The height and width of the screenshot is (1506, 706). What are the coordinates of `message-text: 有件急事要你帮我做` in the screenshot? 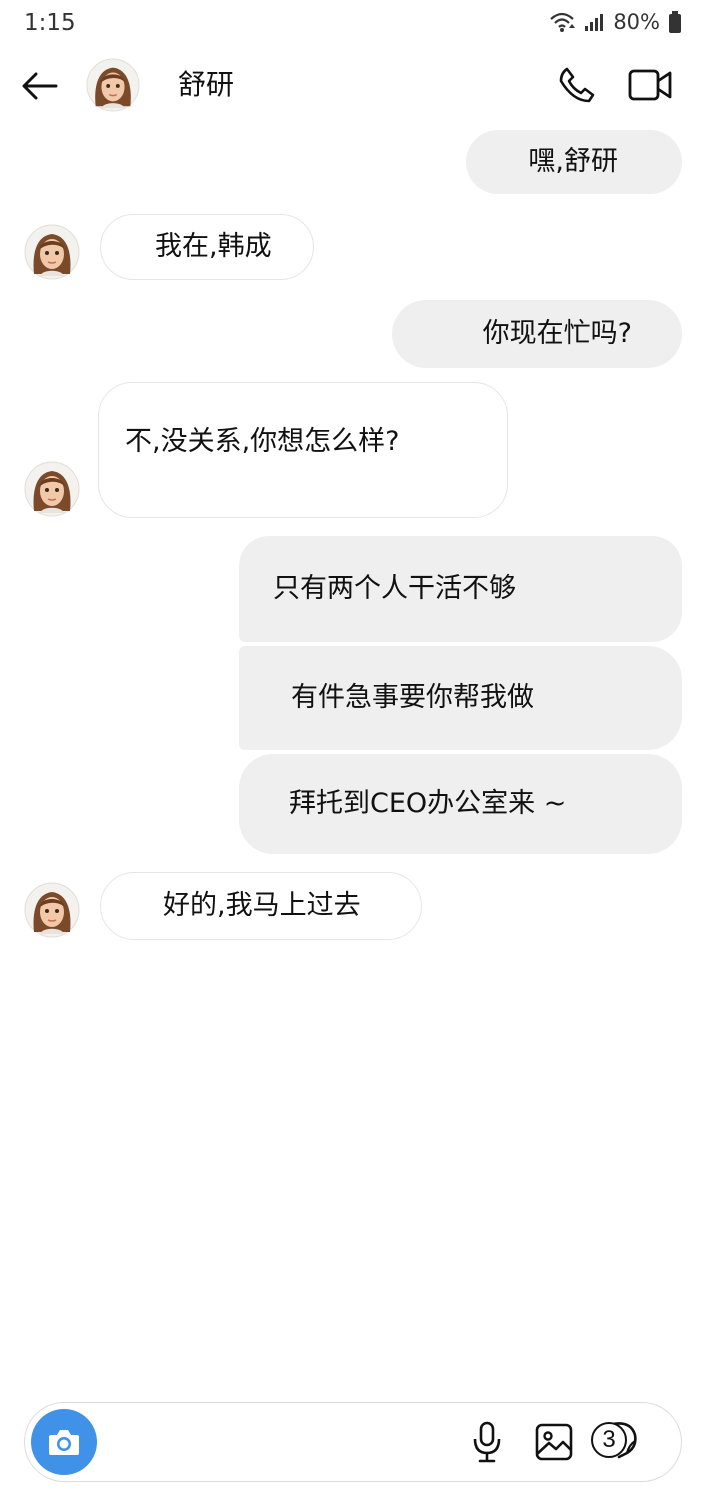 It's located at (412, 697).